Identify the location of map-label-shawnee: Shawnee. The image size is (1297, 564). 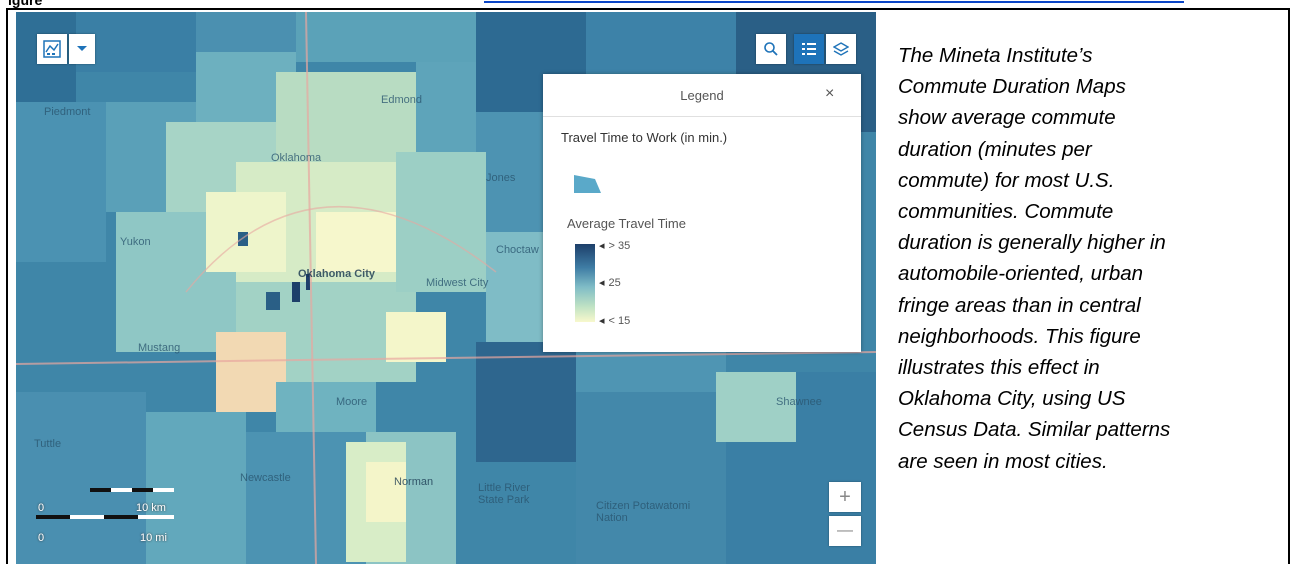
(799, 402).